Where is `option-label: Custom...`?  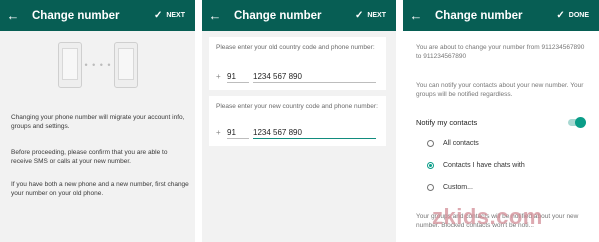
option-label: Custom... is located at coordinates (458, 187).